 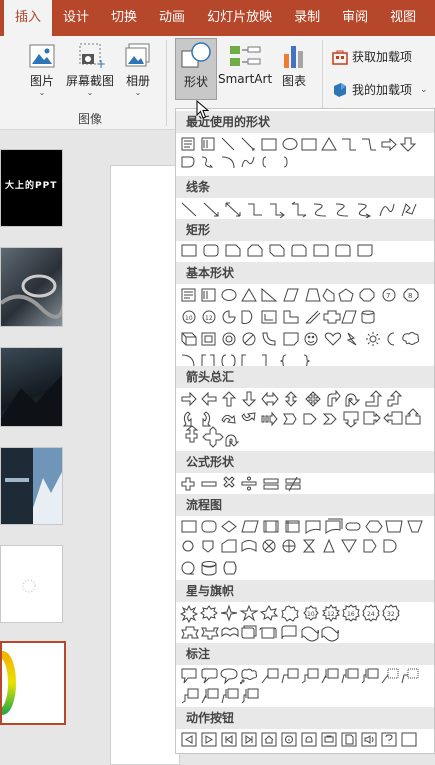 What do you see at coordinates (305, 505) in the screenshot?
I see `section-flowchart: 流程图` at bounding box center [305, 505].